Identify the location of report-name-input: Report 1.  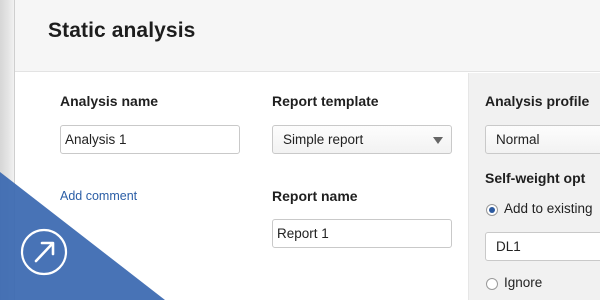
(362, 233).